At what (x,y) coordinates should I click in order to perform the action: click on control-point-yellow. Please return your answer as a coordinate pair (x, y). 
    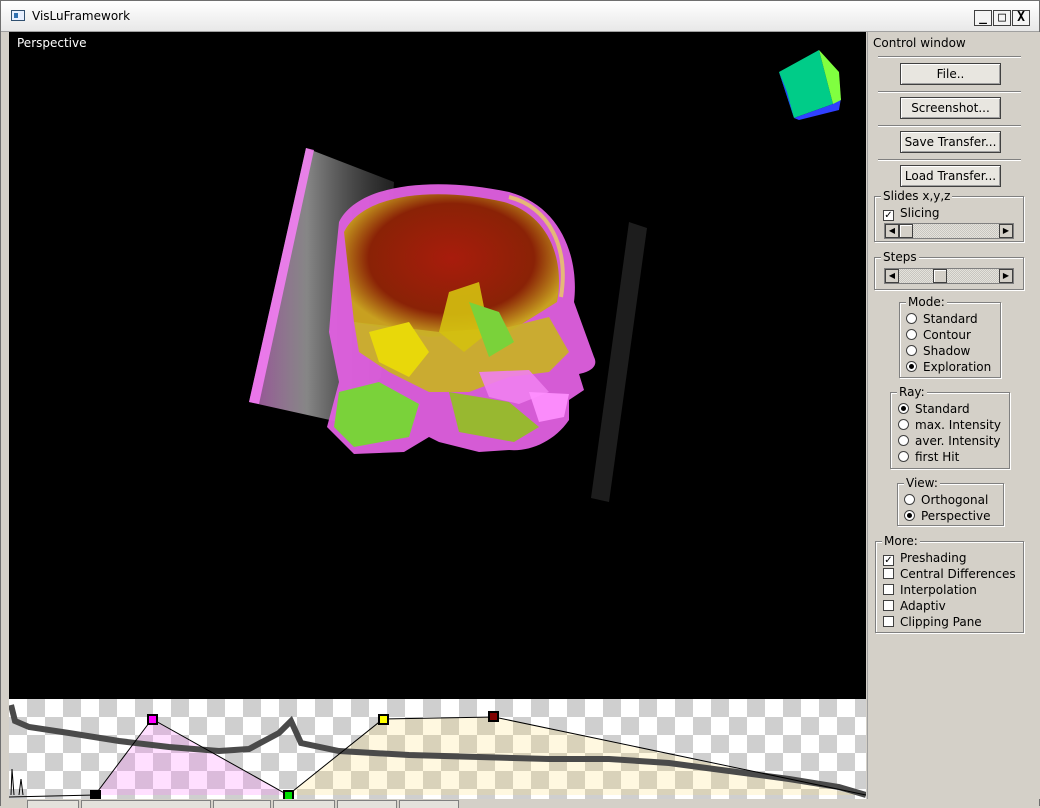
    Looking at the image, I should click on (383, 719).